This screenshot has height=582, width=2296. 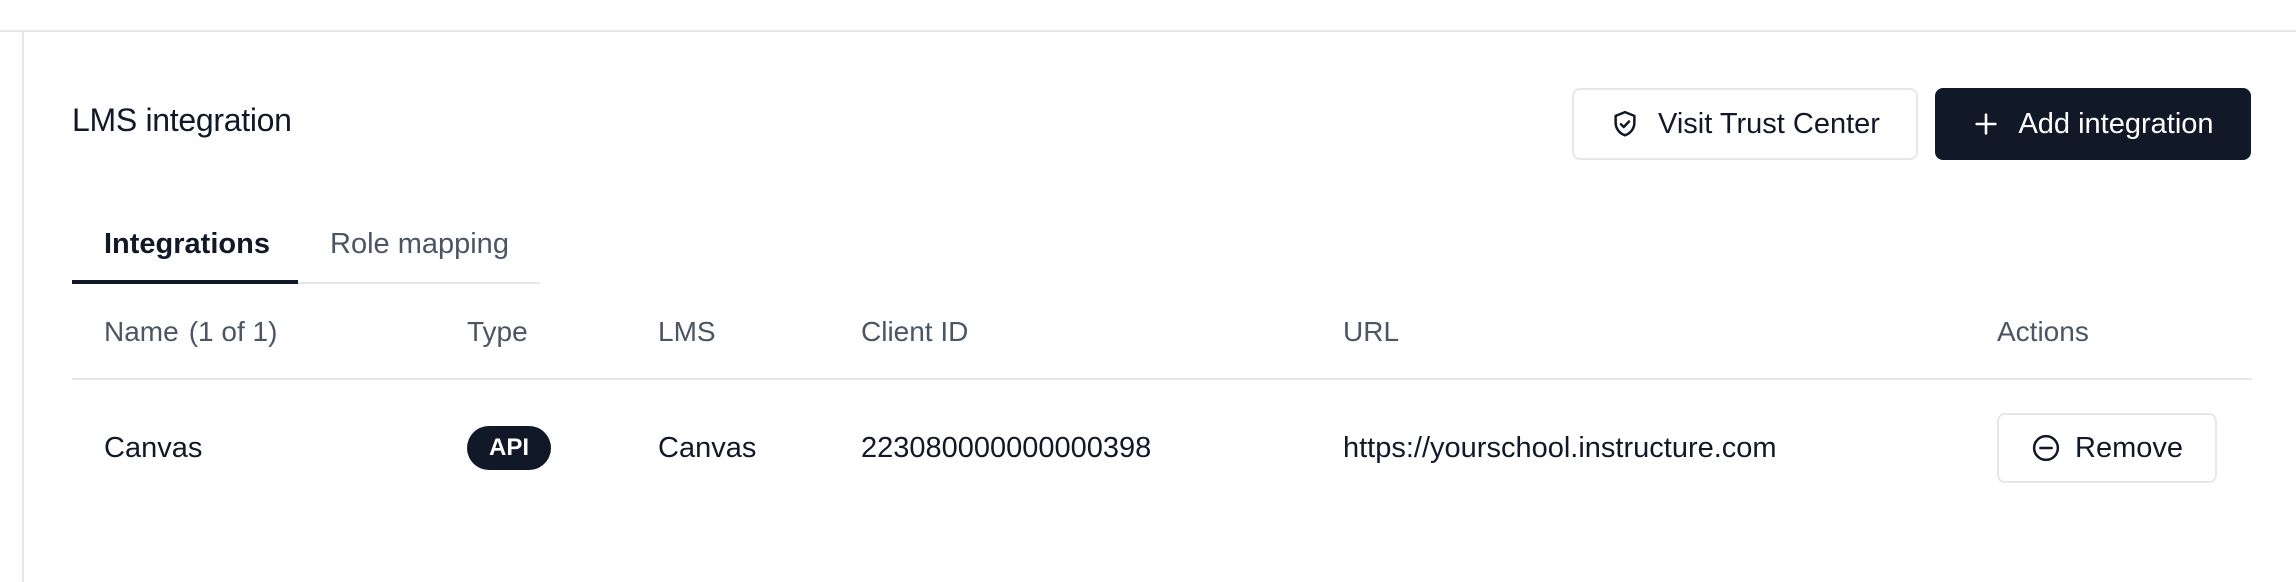 I want to click on tab-role-mapping: Role mapping, so click(x=419, y=251).